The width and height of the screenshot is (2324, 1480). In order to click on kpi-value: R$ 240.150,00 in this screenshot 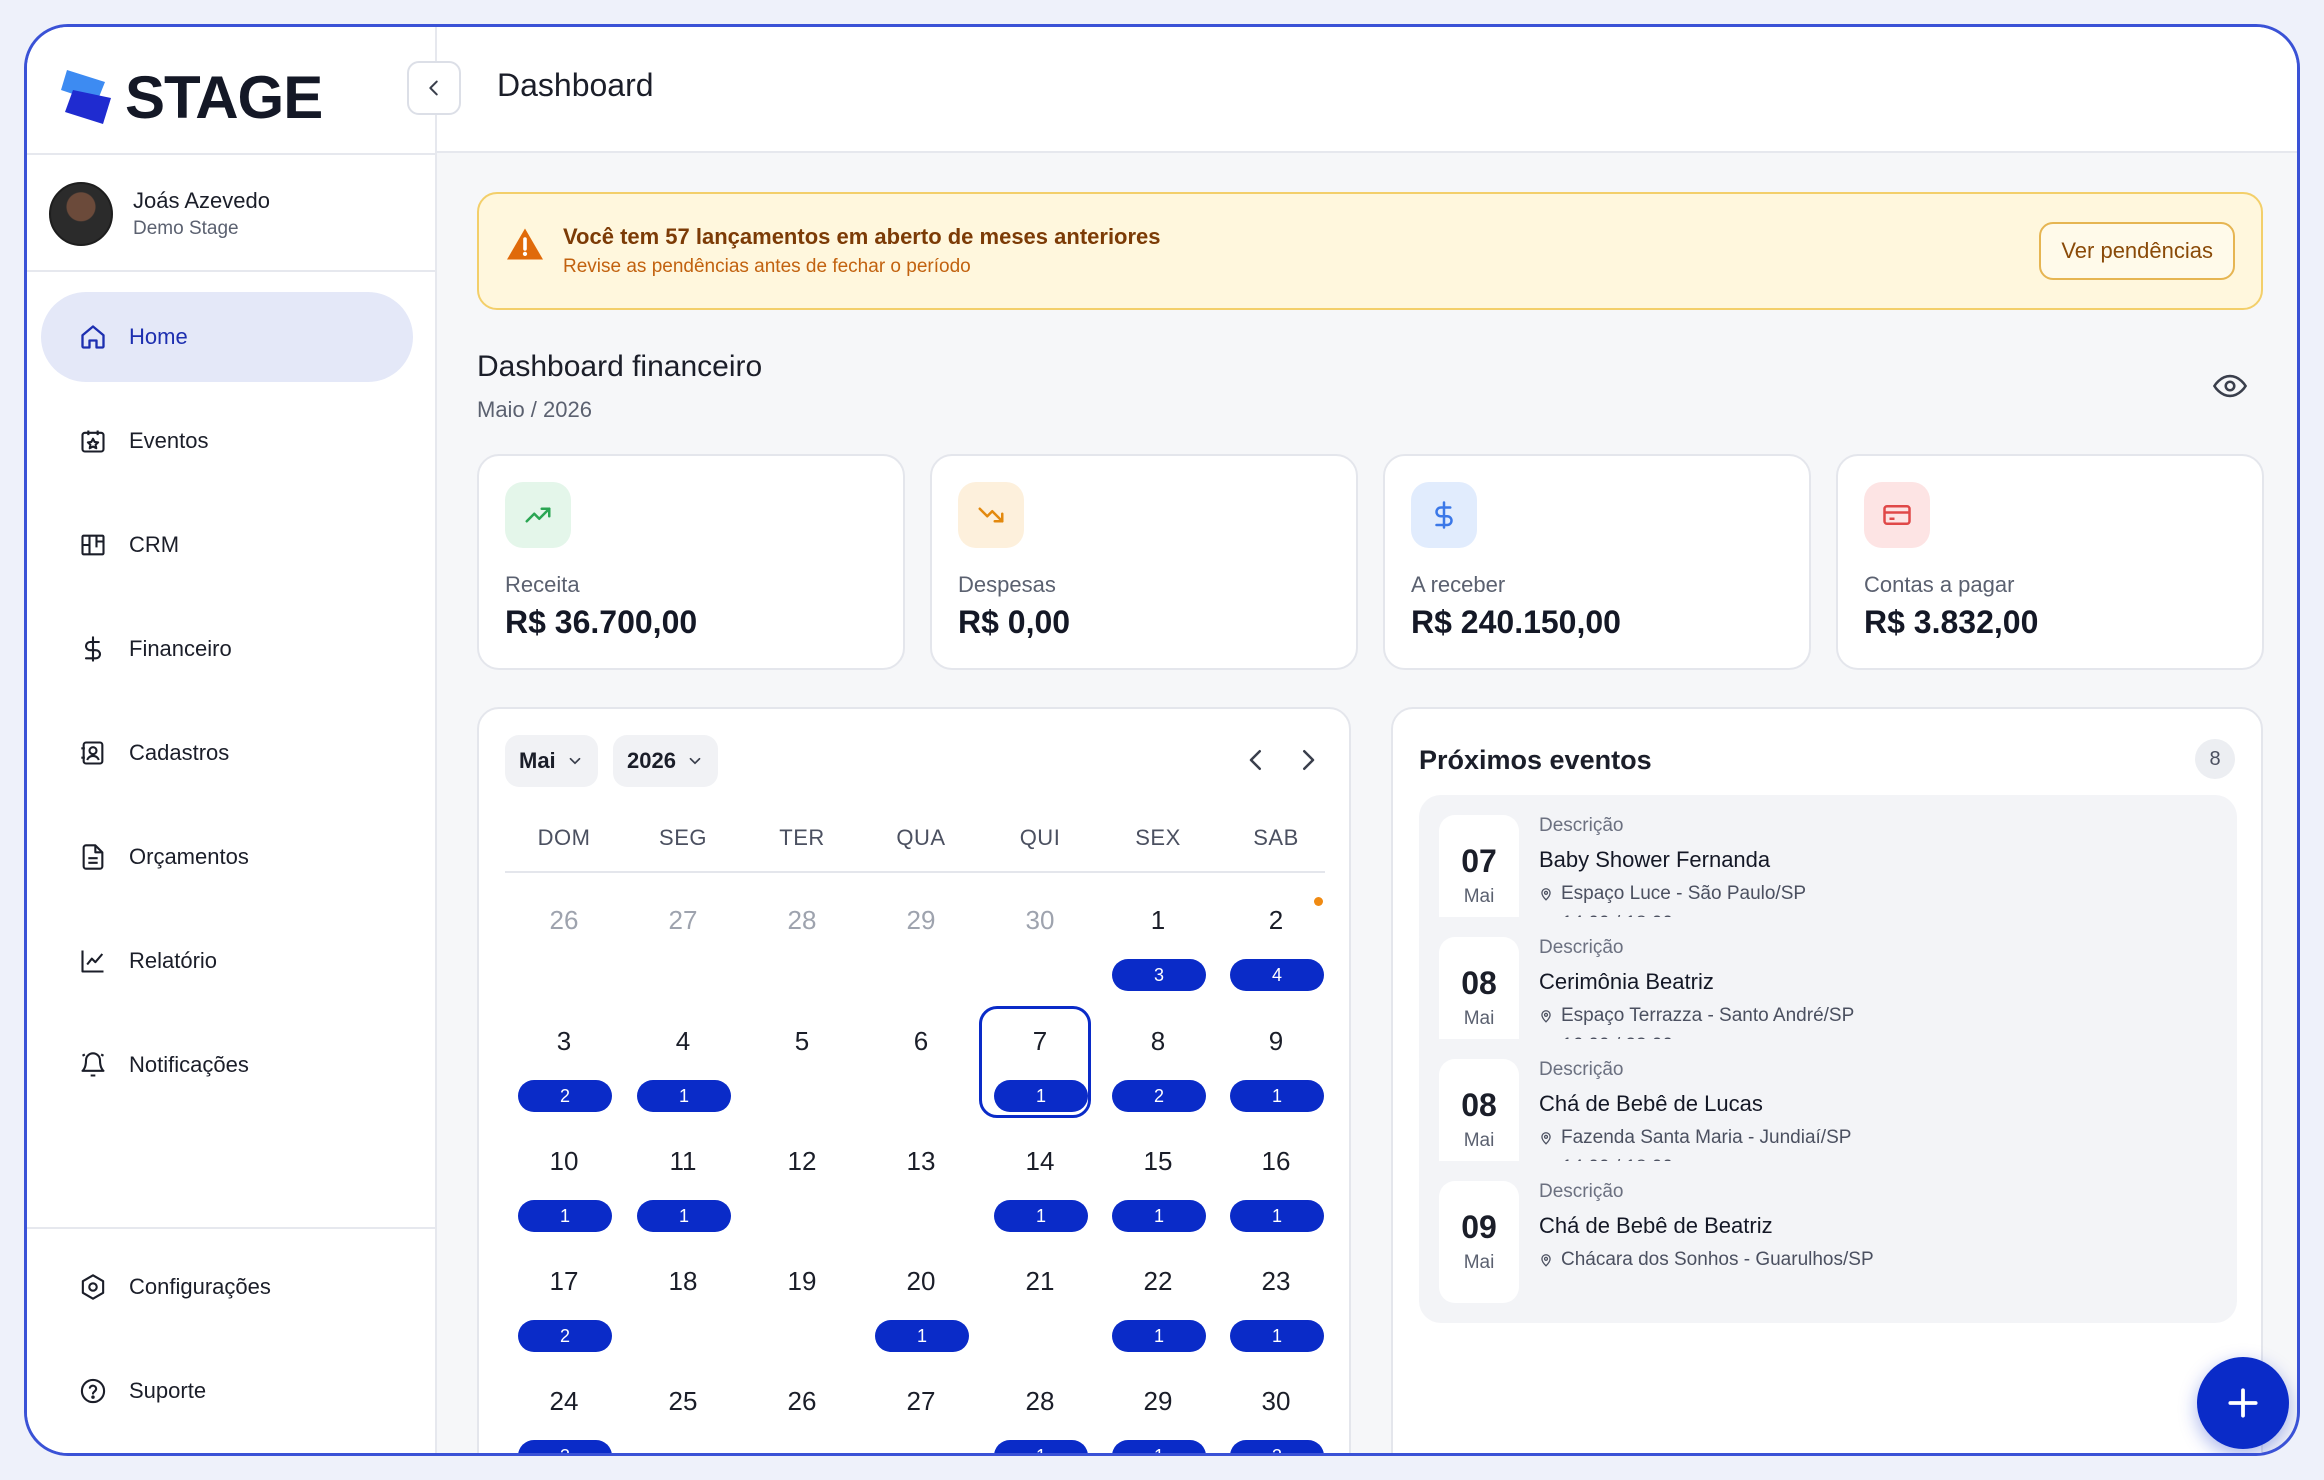, I will do `click(1516, 622)`.